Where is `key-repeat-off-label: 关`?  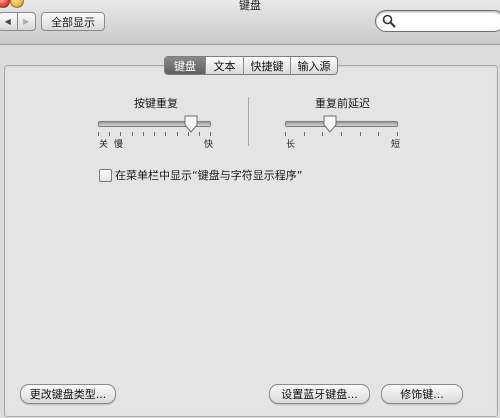 key-repeat-off-label: 关 is located at coordinates (104, 145).